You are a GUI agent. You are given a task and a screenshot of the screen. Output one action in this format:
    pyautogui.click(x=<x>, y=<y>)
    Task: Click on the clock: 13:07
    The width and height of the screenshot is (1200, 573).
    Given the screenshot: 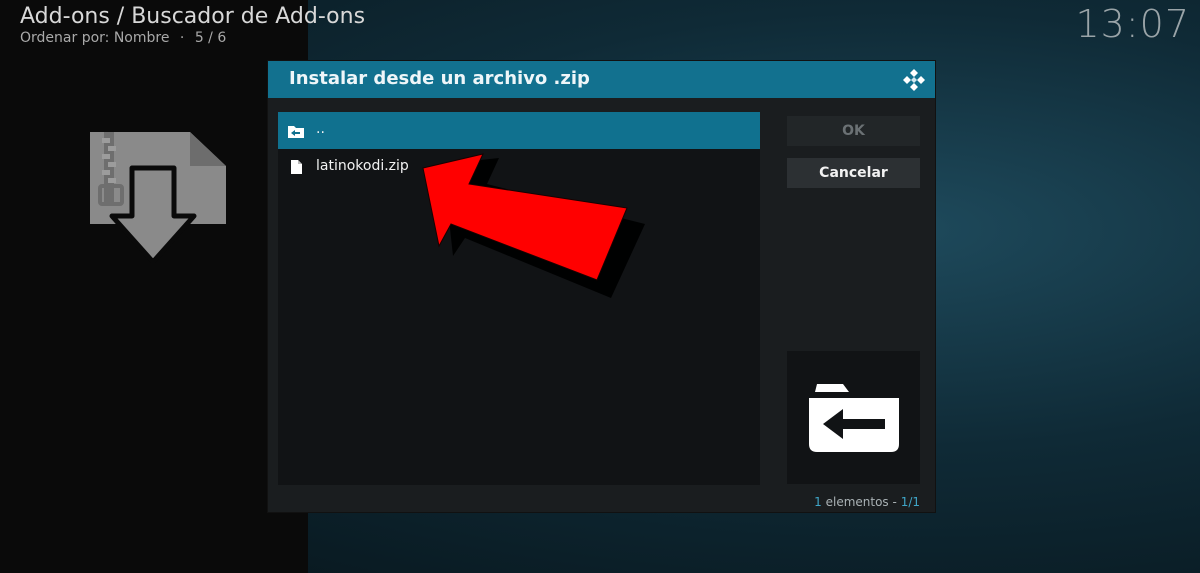 What is the action you would take?
    pyautogui.click(x=1132, y=24)
    